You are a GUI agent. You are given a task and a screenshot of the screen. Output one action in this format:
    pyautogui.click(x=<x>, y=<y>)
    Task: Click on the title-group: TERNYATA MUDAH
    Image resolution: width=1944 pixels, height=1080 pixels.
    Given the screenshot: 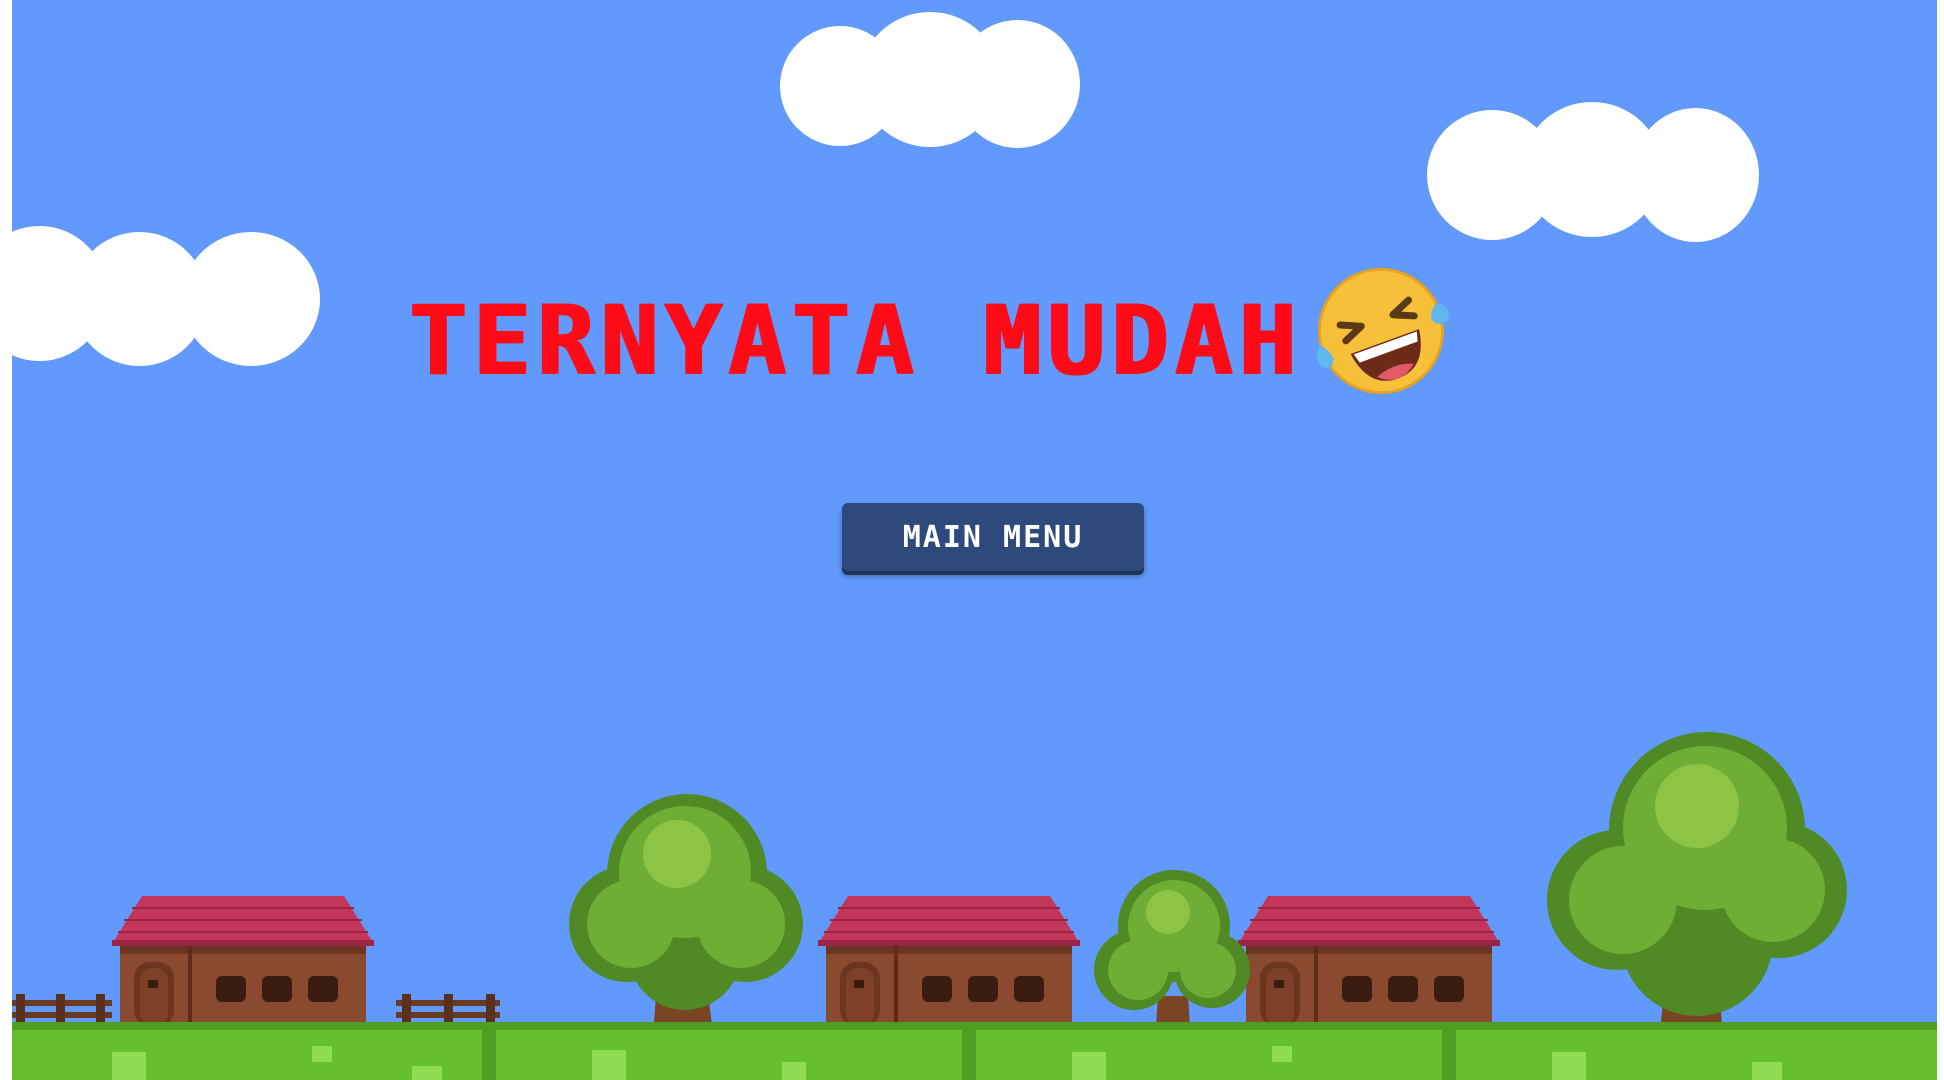 What is the action you would take?
    pyautogui.click(x=929, y=341)
    